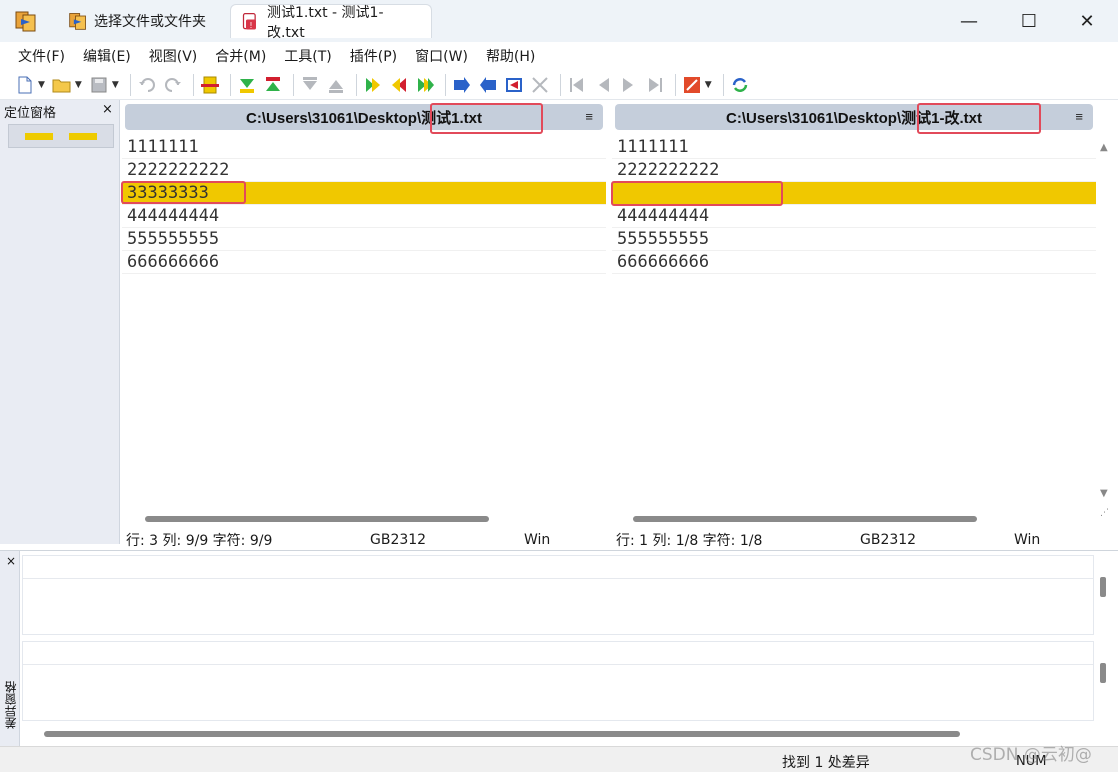 Image resolution: width=1118 pixels, height=772 pixels. I want to click on next-file-icon, so click(655, 85).